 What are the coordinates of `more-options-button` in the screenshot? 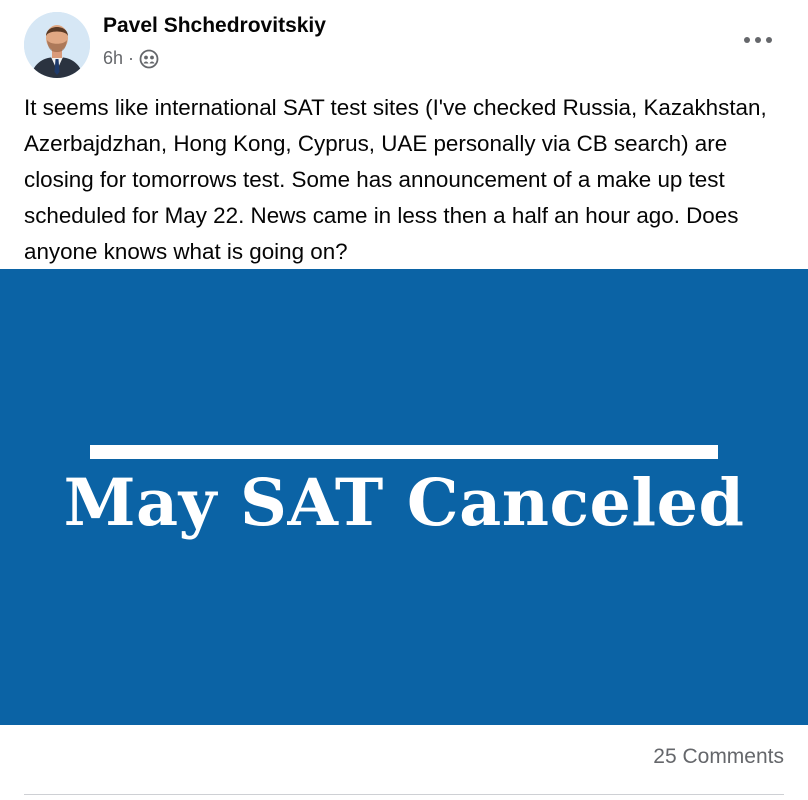 It's located at (758, 40).